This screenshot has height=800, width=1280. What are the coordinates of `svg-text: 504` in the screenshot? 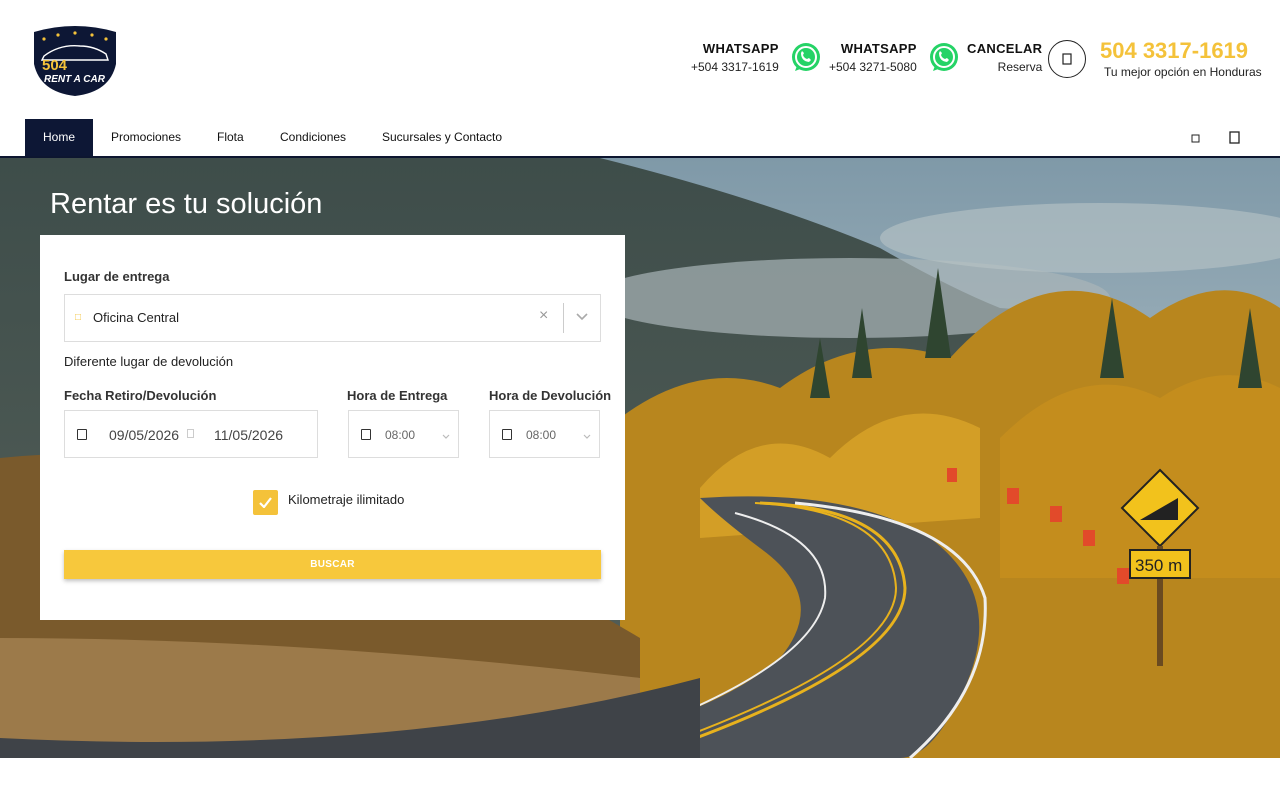 It's located at (55, 65).